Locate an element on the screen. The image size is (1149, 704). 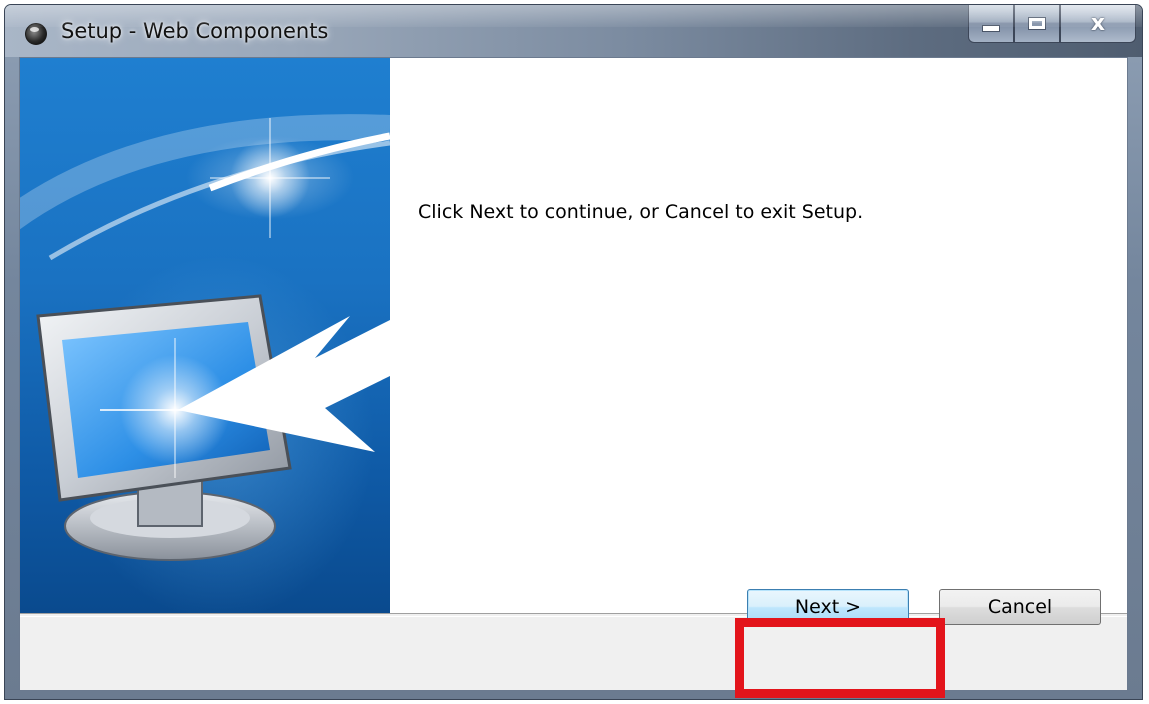
close-icon: x is located at coordinates (1098, 23).